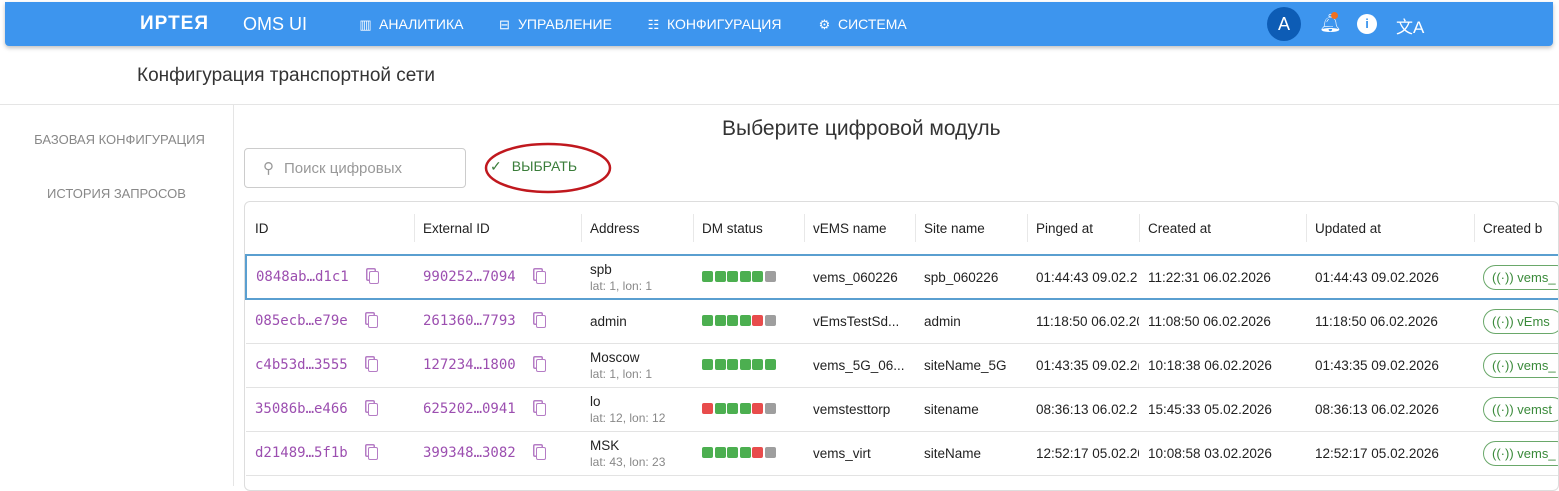 Image resolution: width=1559 pixels, height=491 pixels. I want to click on created-by-chip: ((·)) vEms, so click(1520, 321).